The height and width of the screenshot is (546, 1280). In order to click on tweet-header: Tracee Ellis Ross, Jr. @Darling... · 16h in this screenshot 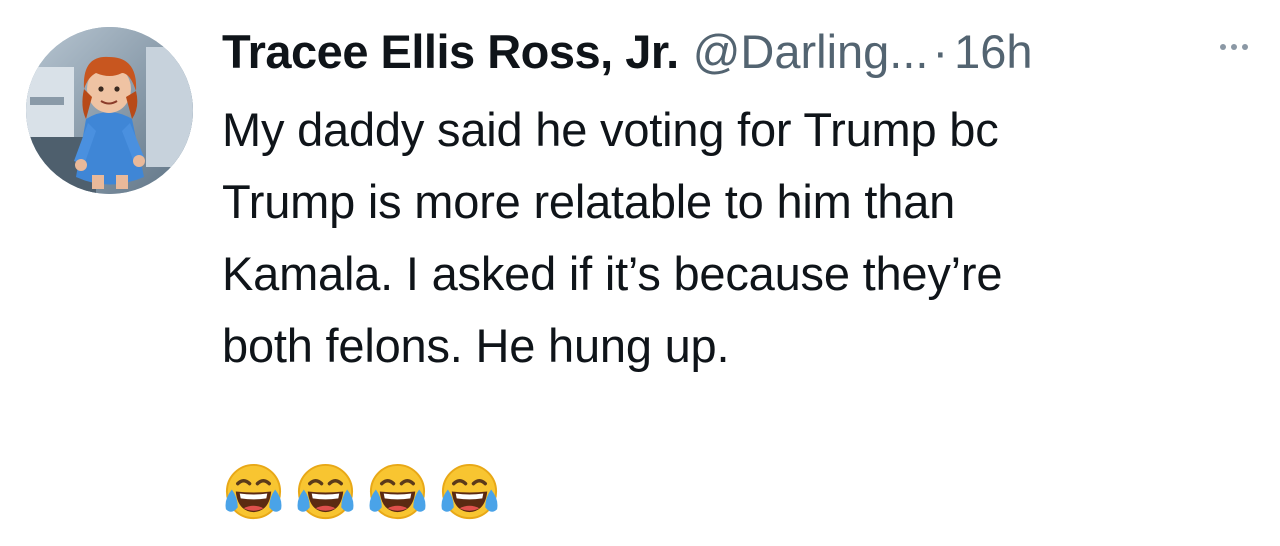, I will do `click(727, 52)`.